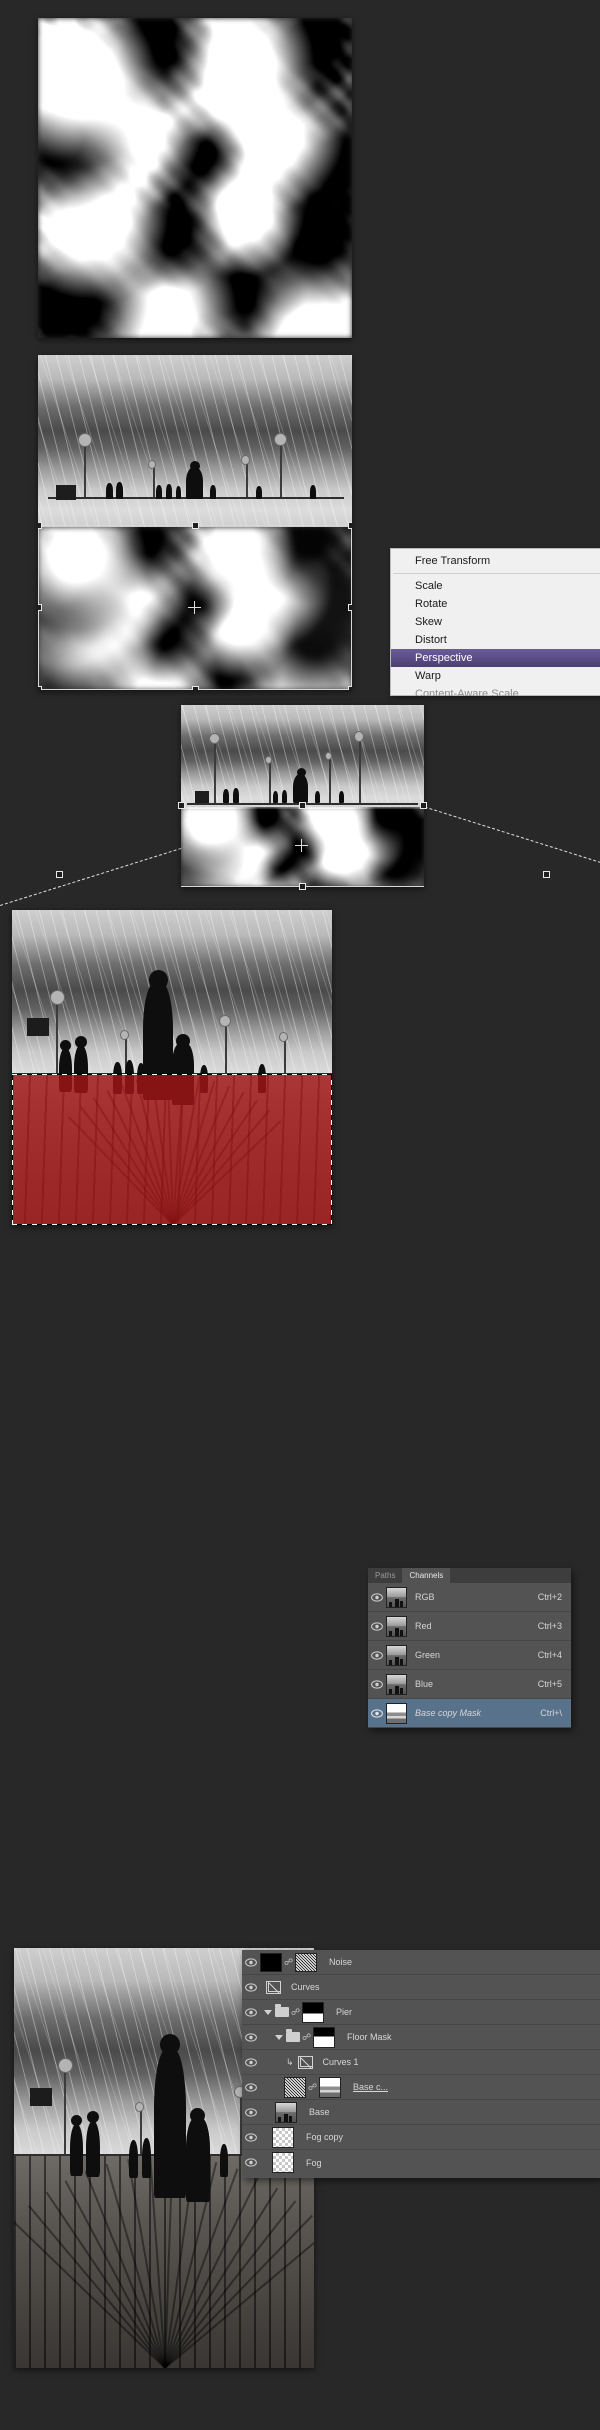 This screenshot has height=2430, width=600. What do you see at coordinates (495, 640) in the screenshot?
I see `menu-item-distort: Distort` at bounding box center [495, 640].